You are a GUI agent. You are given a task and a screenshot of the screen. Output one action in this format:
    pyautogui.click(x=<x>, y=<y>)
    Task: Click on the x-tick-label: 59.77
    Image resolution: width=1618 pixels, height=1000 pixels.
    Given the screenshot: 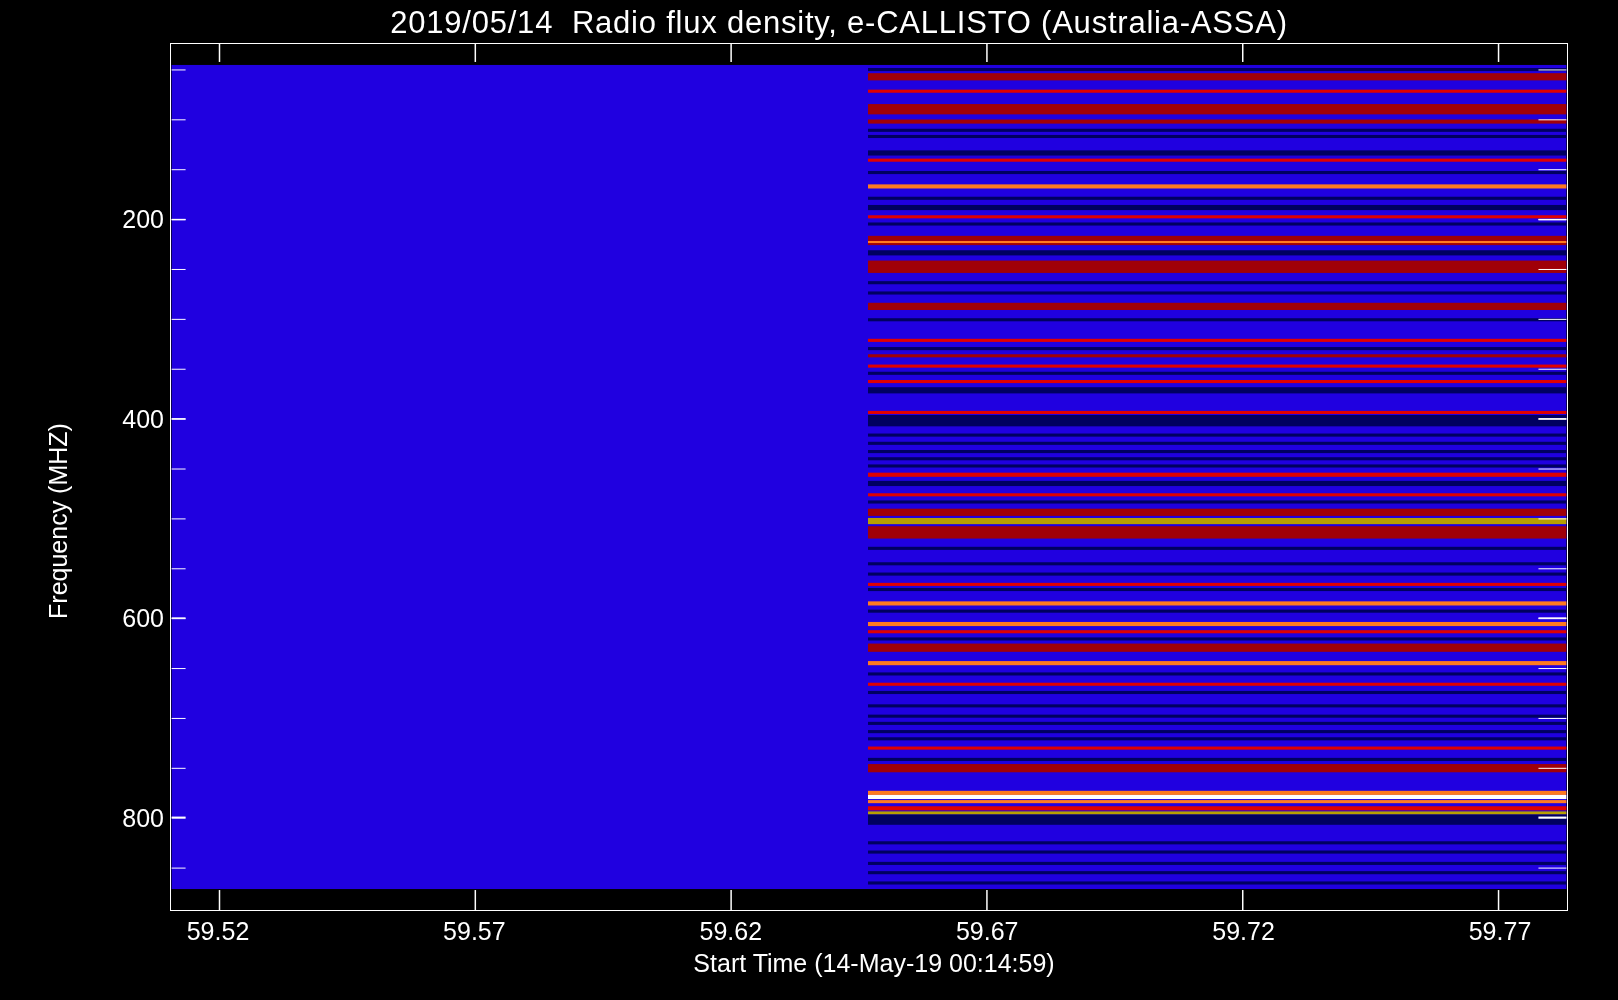 What is the action you would take?
    pyautogui.click(x=1500, y=931)
    